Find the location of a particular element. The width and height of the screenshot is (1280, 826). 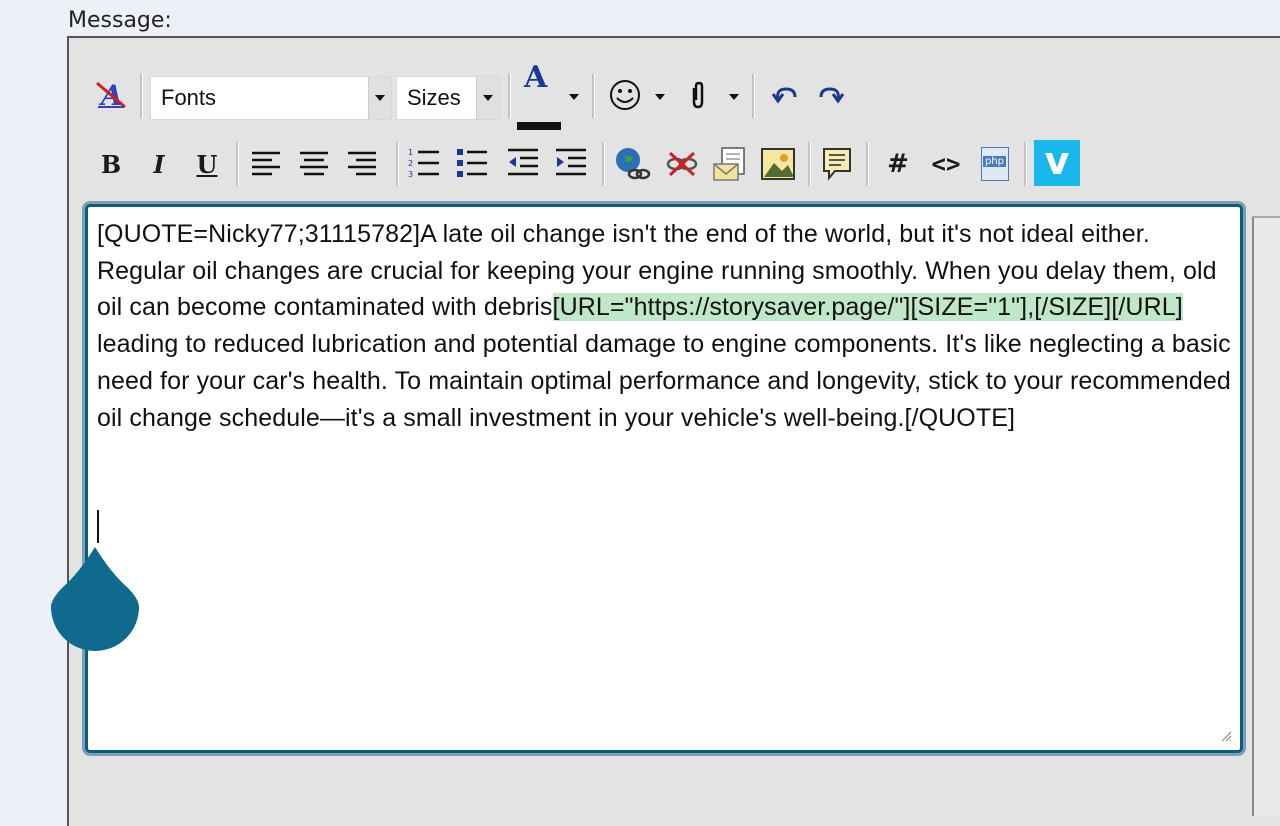

svg-text: 3 is located at coordinates (410, 174).